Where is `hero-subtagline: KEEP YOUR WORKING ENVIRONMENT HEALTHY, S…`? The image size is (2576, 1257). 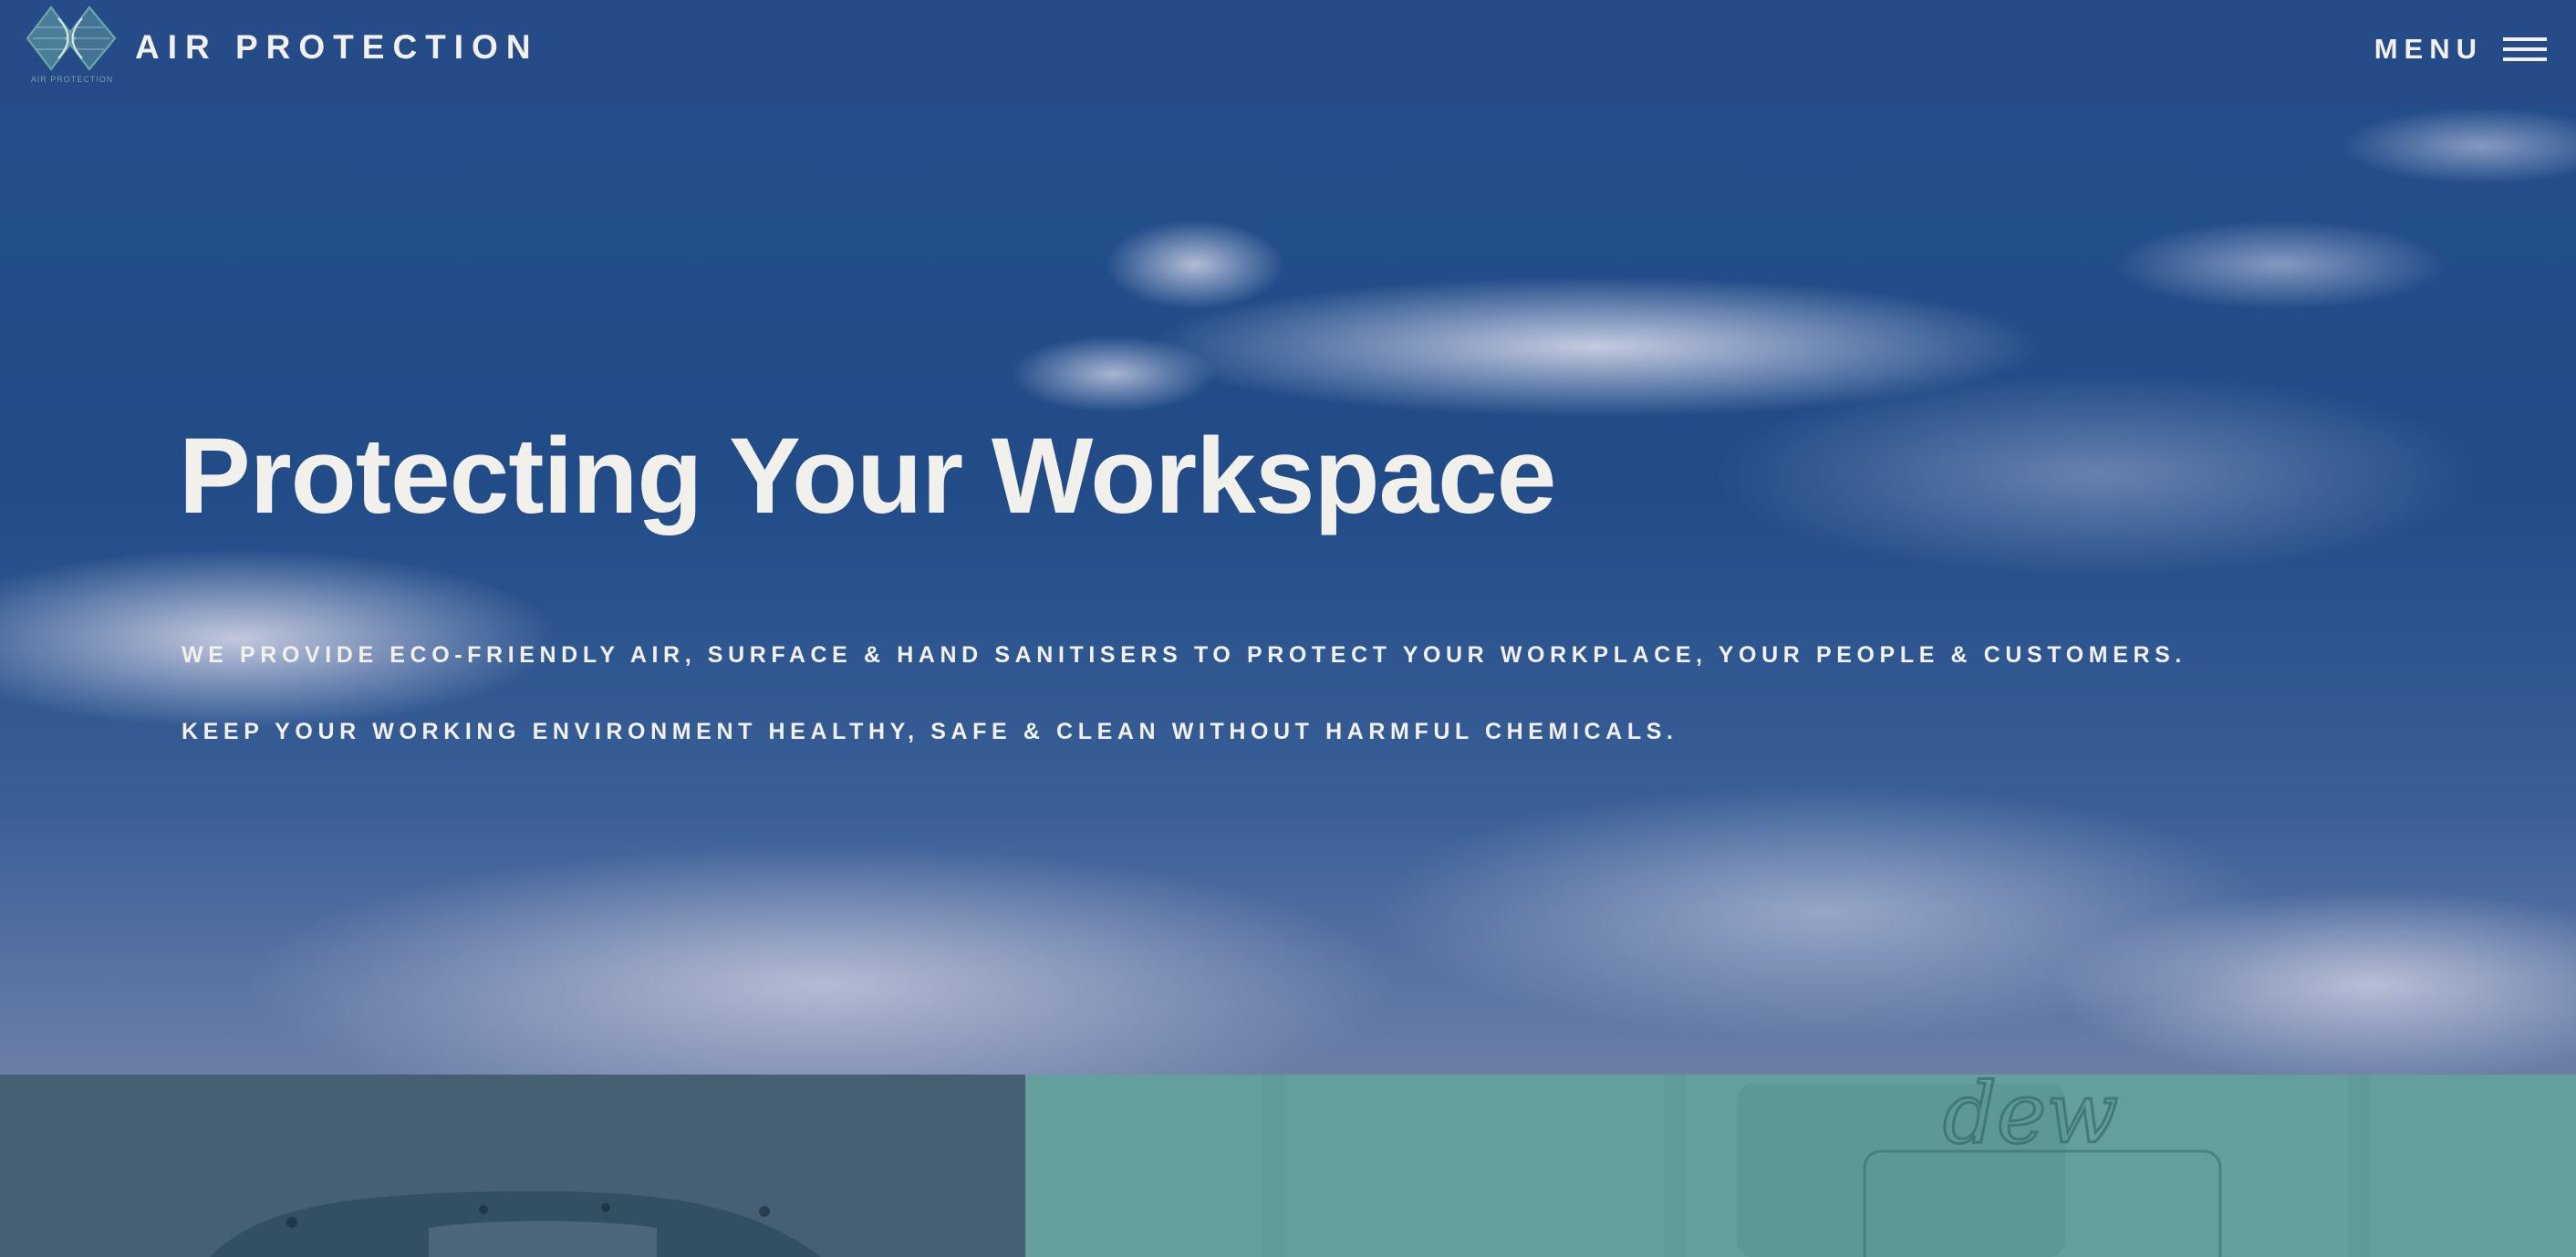
hero-subtagline: KEEP YOUR WORKING ENVIRONMENT HEALTHY, S… is located at coordinates (930, 731).